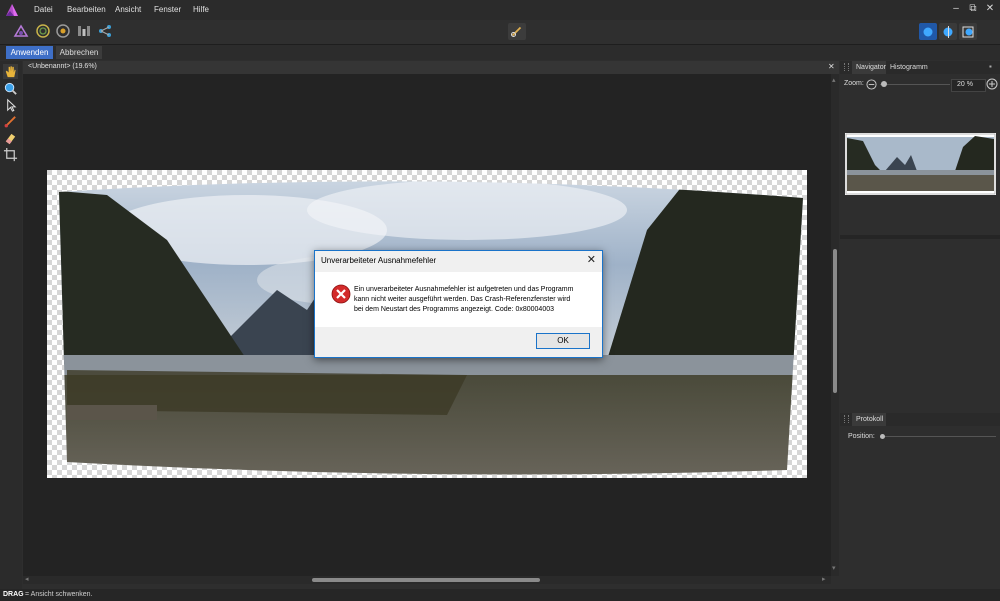 This screenshot has width=1000, height=601. What do you see at coordinates (824, 579) in the screenshot?
I see `scroll-right-icon: ▸` at bounding box center [824, 579].